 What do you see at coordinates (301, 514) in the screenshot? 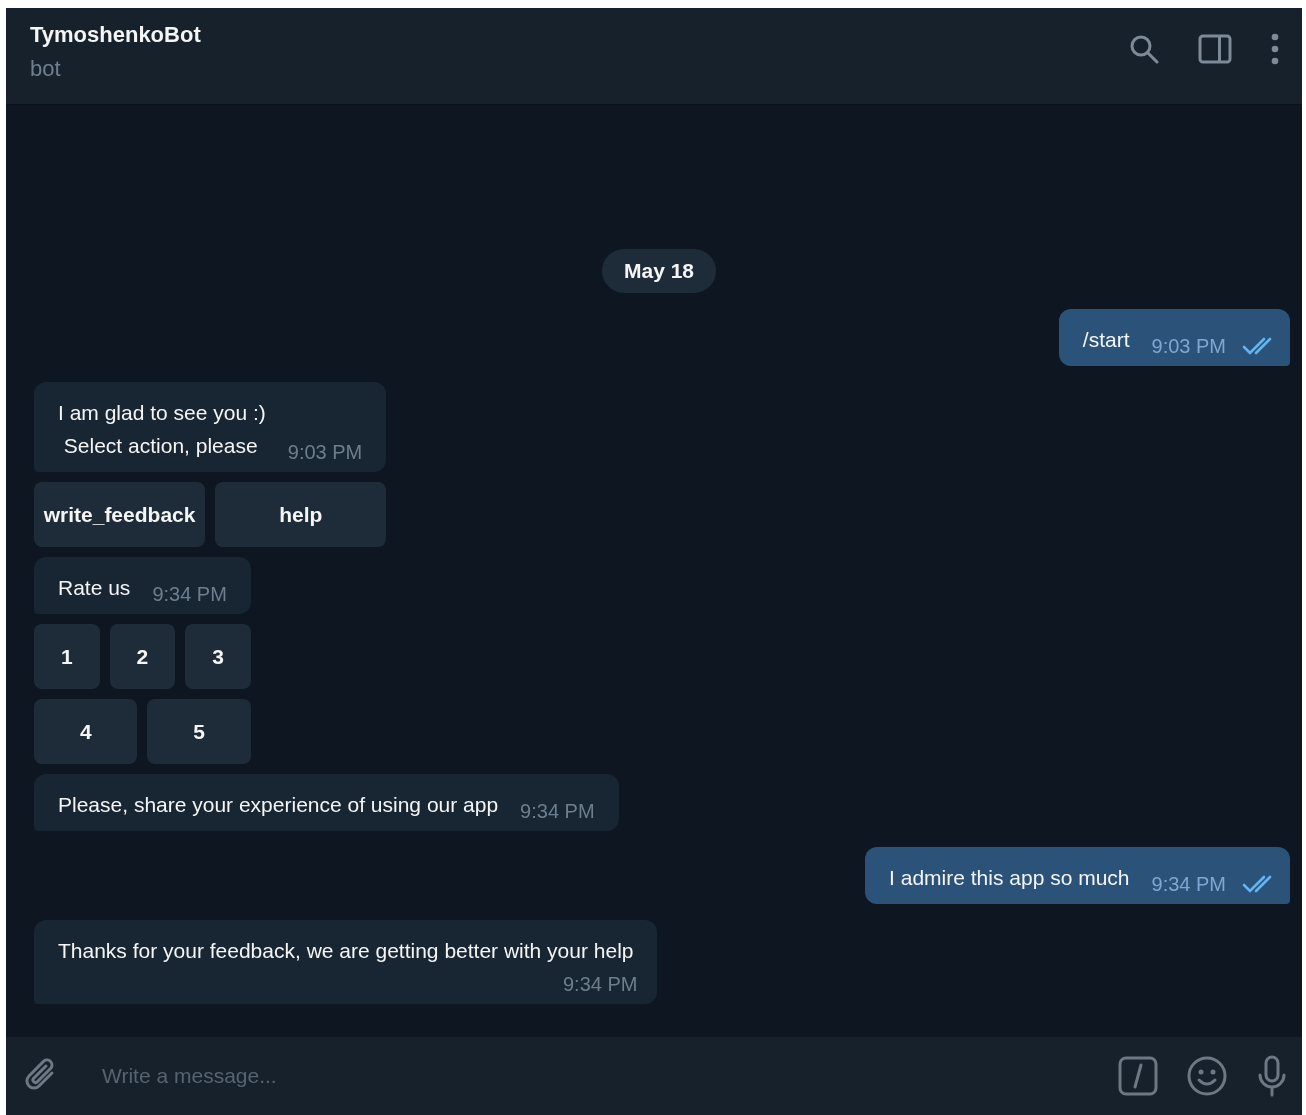
I see `keyboard-button: help` at bounding box center [301, 514].